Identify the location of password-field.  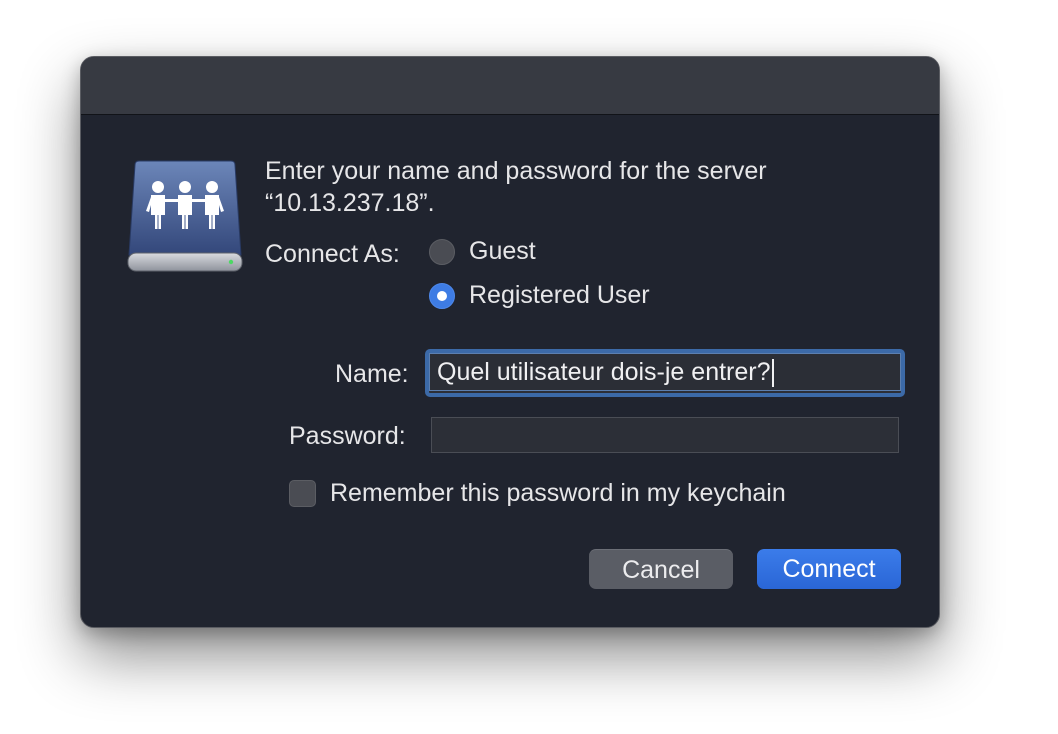
(665, 435).